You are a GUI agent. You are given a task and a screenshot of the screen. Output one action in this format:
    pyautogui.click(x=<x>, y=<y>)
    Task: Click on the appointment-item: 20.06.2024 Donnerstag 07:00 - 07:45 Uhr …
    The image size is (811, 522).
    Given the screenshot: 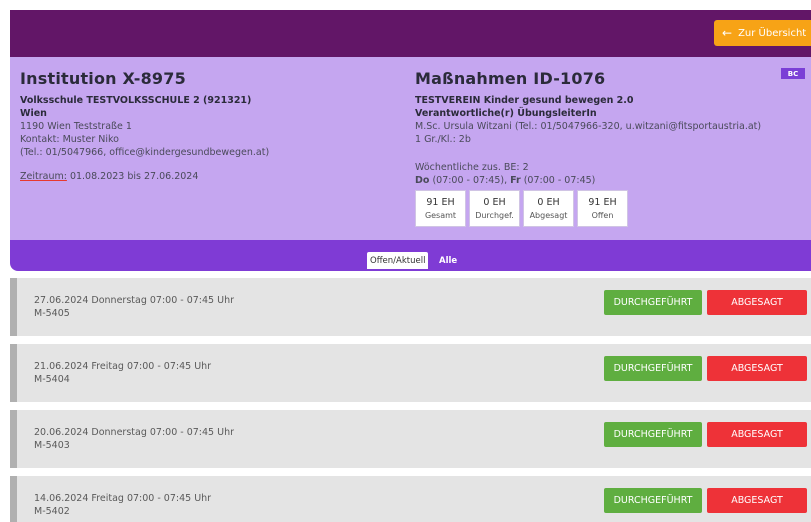 What is the action you would take?
    pyautogui.click(x=410, y=439)
    